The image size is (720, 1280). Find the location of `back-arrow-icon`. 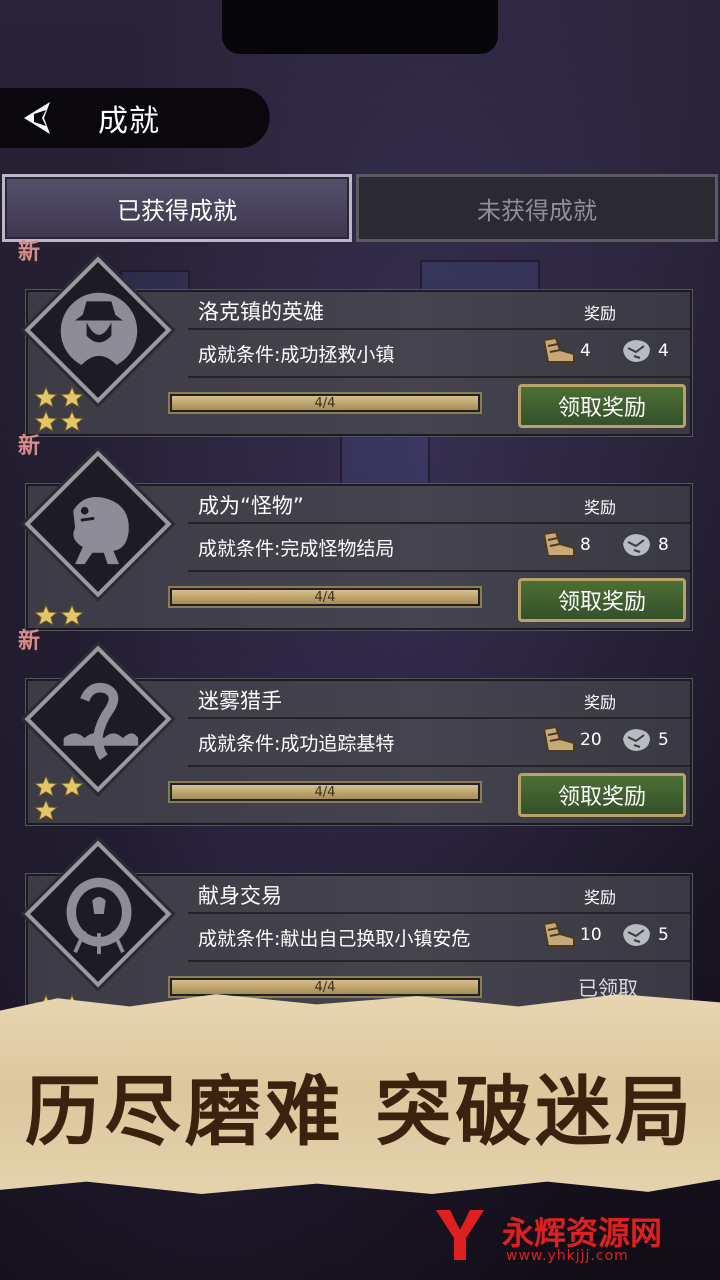

back-arrow-icon is located at coordinates (37, 118).